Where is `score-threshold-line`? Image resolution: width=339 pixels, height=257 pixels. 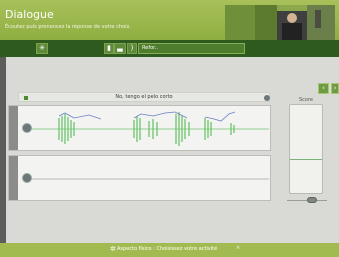 score-threshold-line is located at coordinates (306, 159).